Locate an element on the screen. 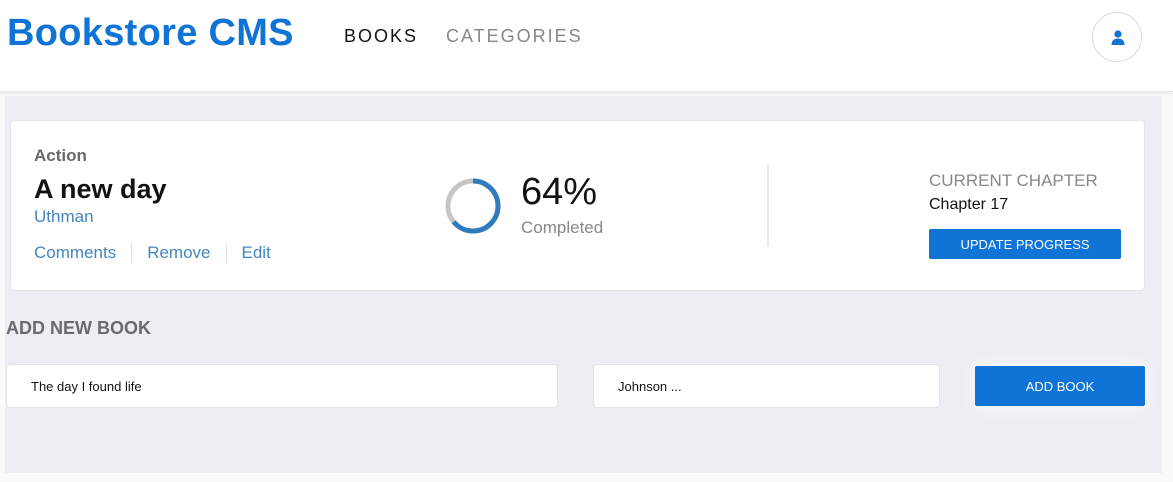 This screenshot has width=1173, height=482. app-logo: Bookstore CMS is located at coordinates (150, 33).